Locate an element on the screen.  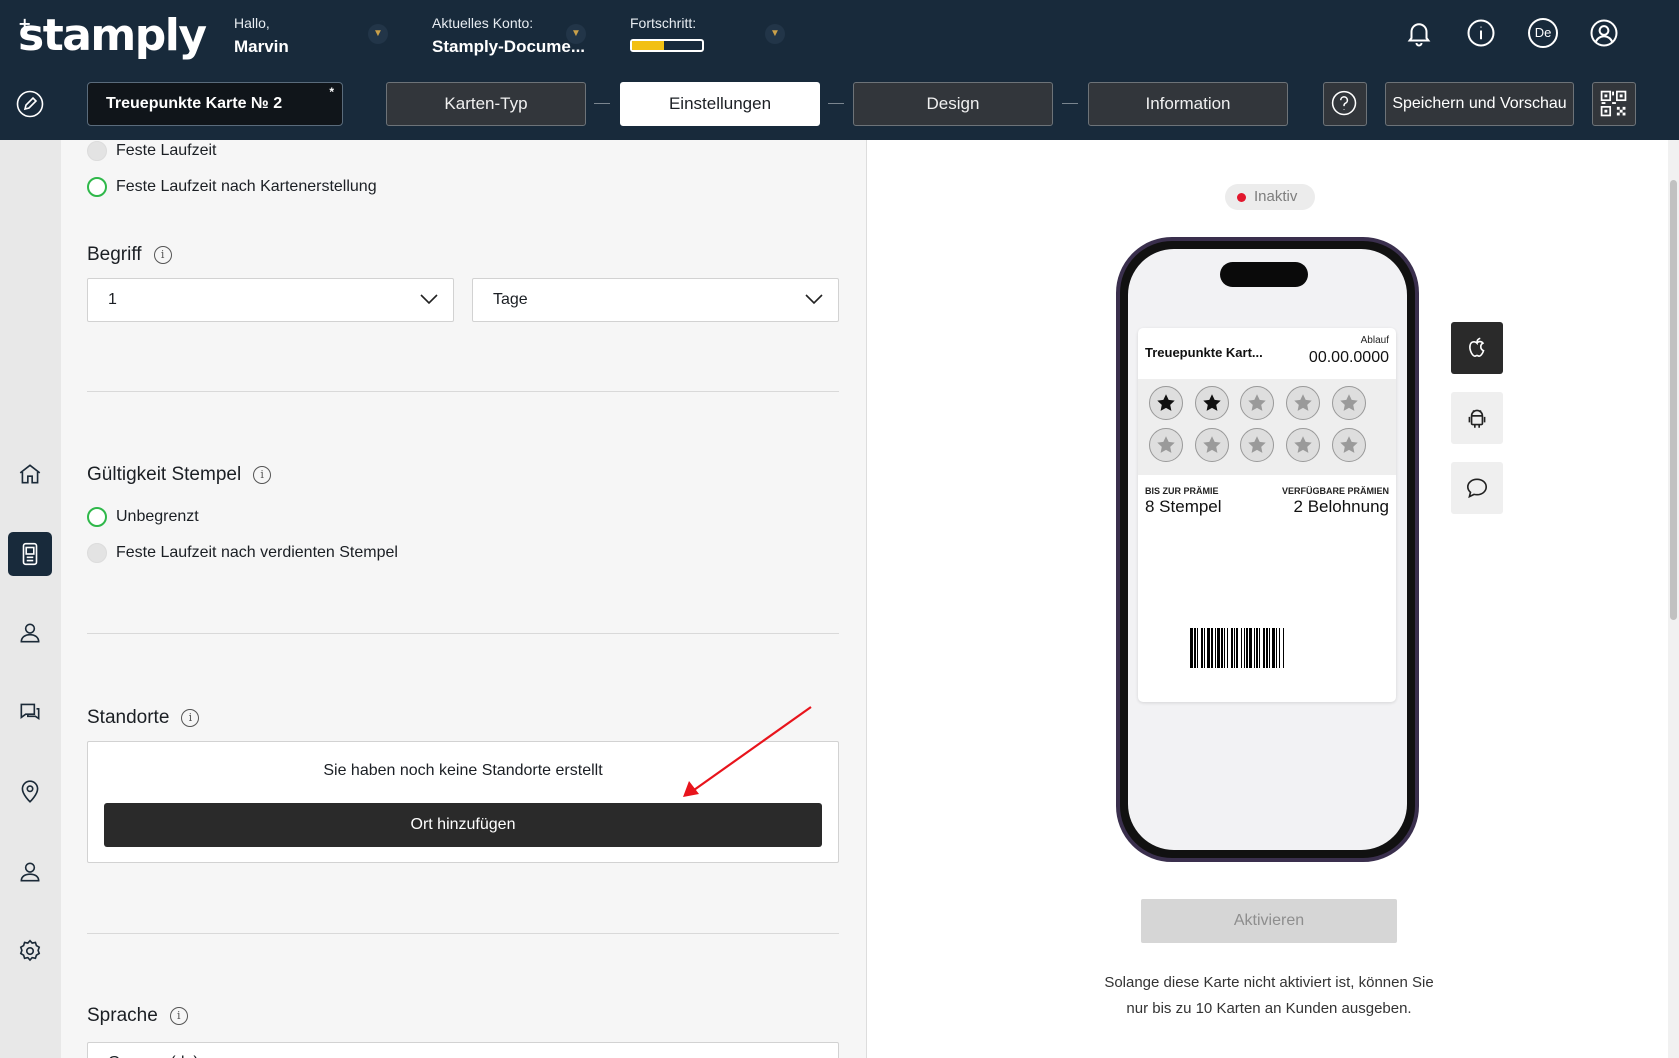
status-badge: Inaktiv is located at coordinates (1270, 197).